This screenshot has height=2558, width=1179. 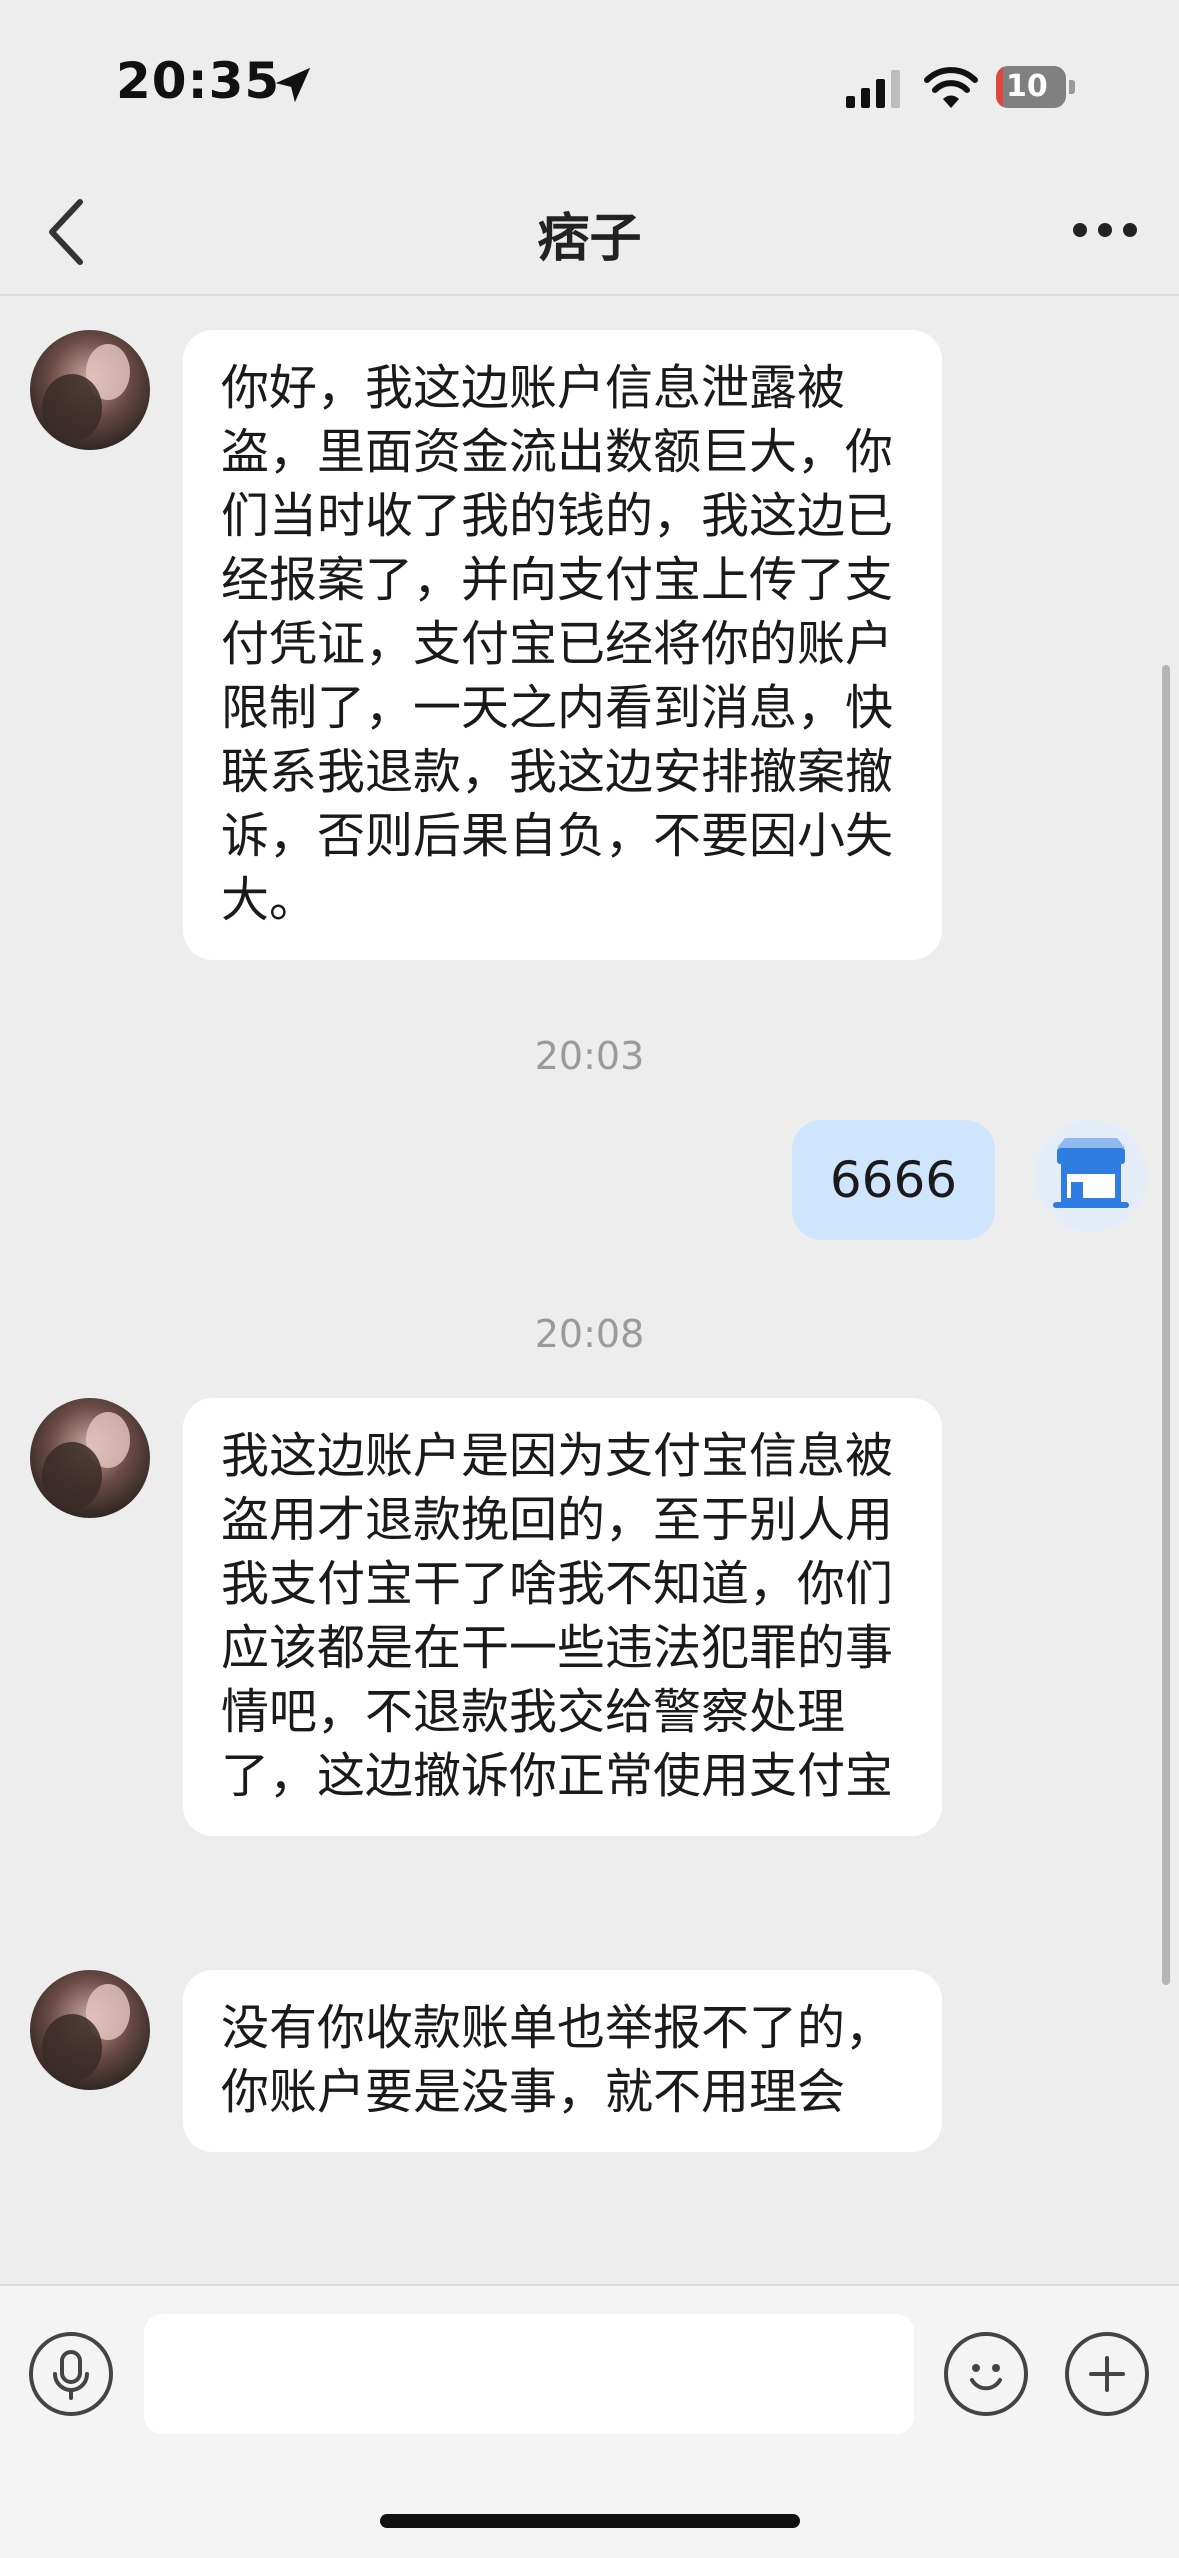 What do you see at coordinates (1072, 87) in the screenshot?
I see `battery-cap` at bounding box center [1072, 87].